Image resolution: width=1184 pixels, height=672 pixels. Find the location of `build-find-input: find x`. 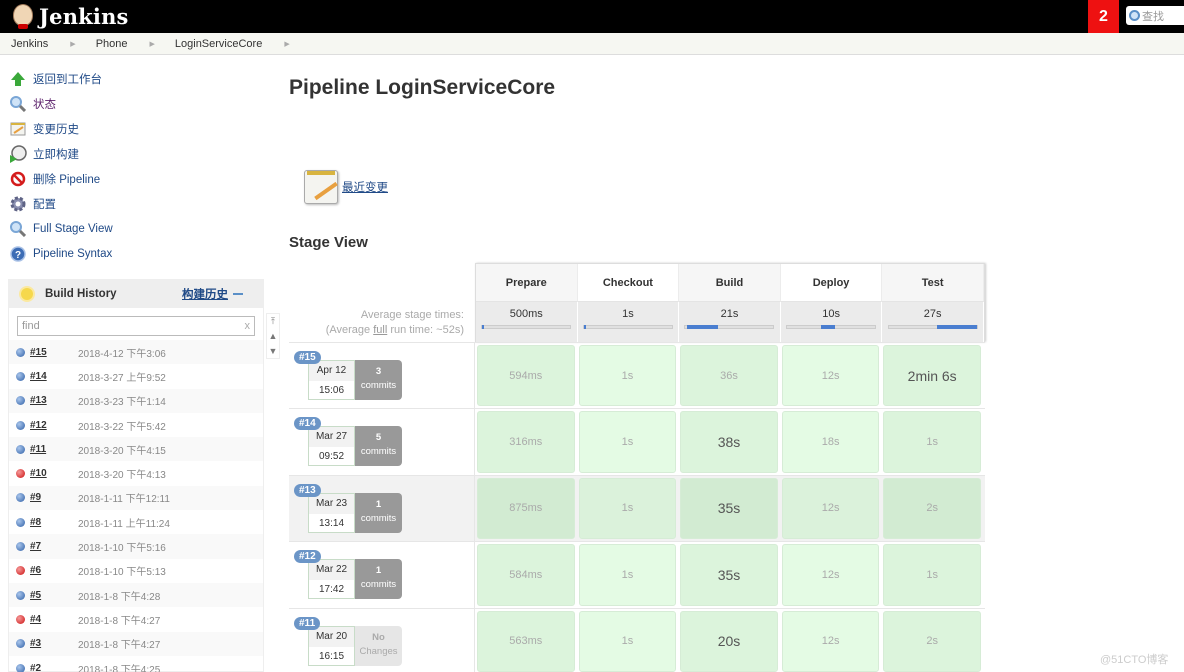

build-find-input: find x is located at coordinates (136, 326).